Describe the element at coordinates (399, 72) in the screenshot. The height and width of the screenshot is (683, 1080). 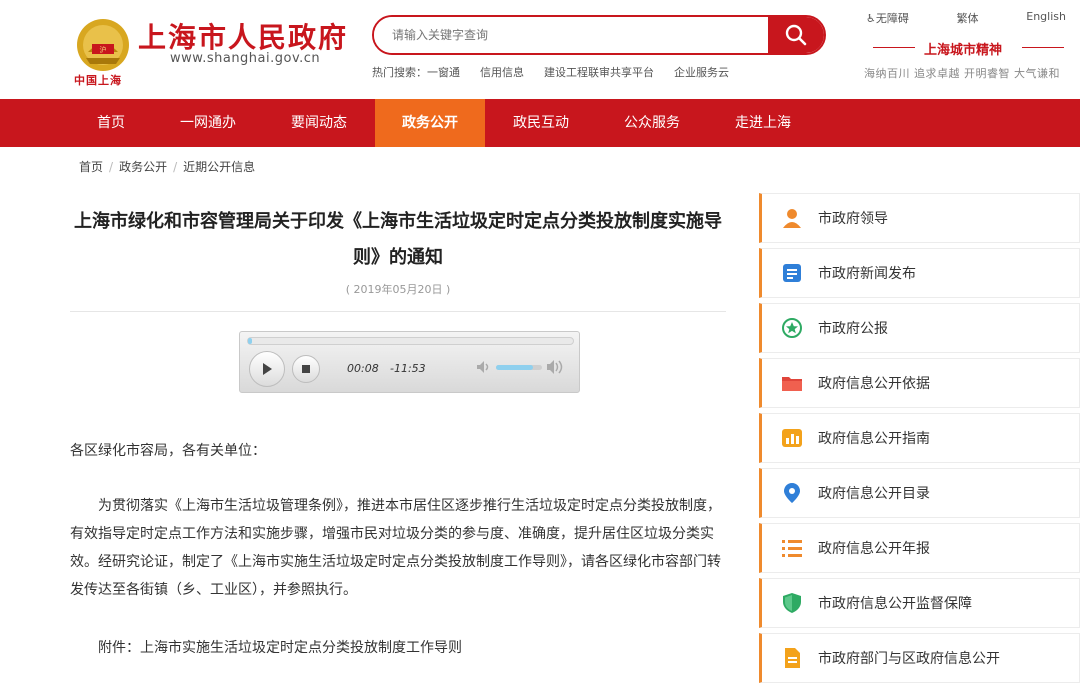
I see `hot-search-label: 热门搜索：` at that location.